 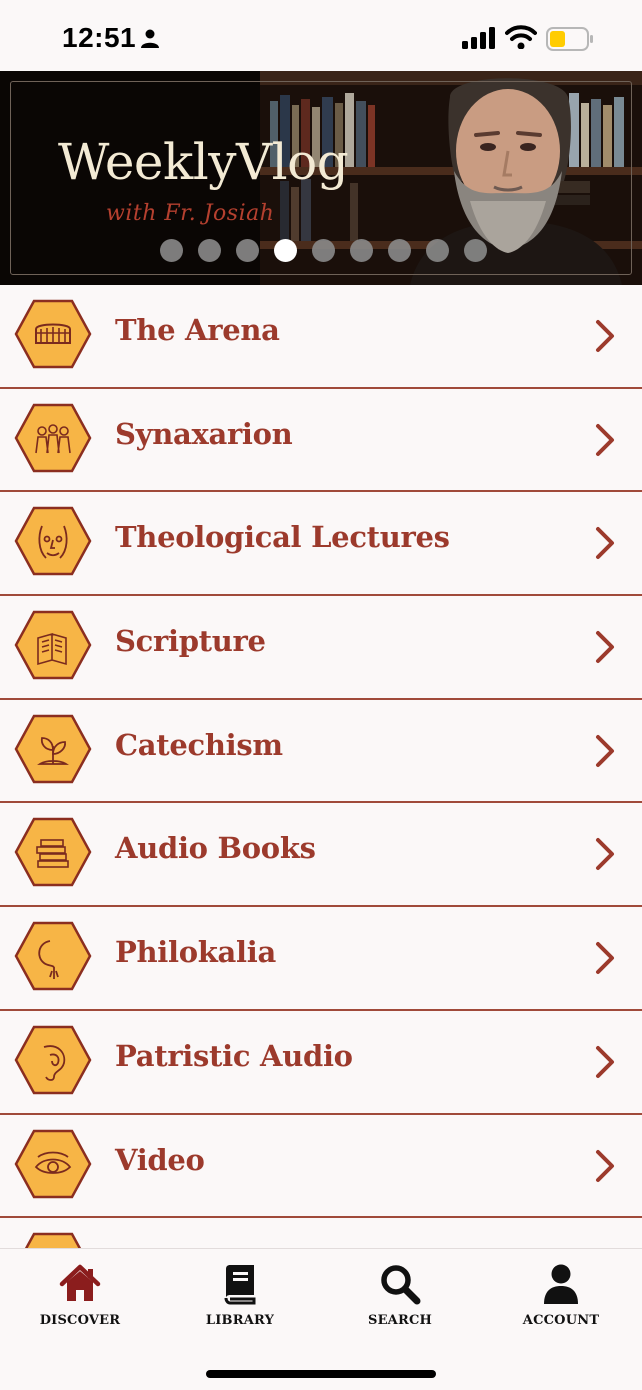 I want to click on category-row: Synaxarion, so click(x=321, y=440).